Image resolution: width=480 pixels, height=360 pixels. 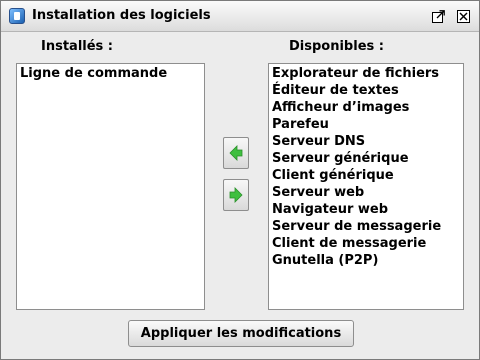 What do you see at coordinates (77, 46) in the screenshot?
I see `installed-label: Installés :` at bounding box center [77, 46].